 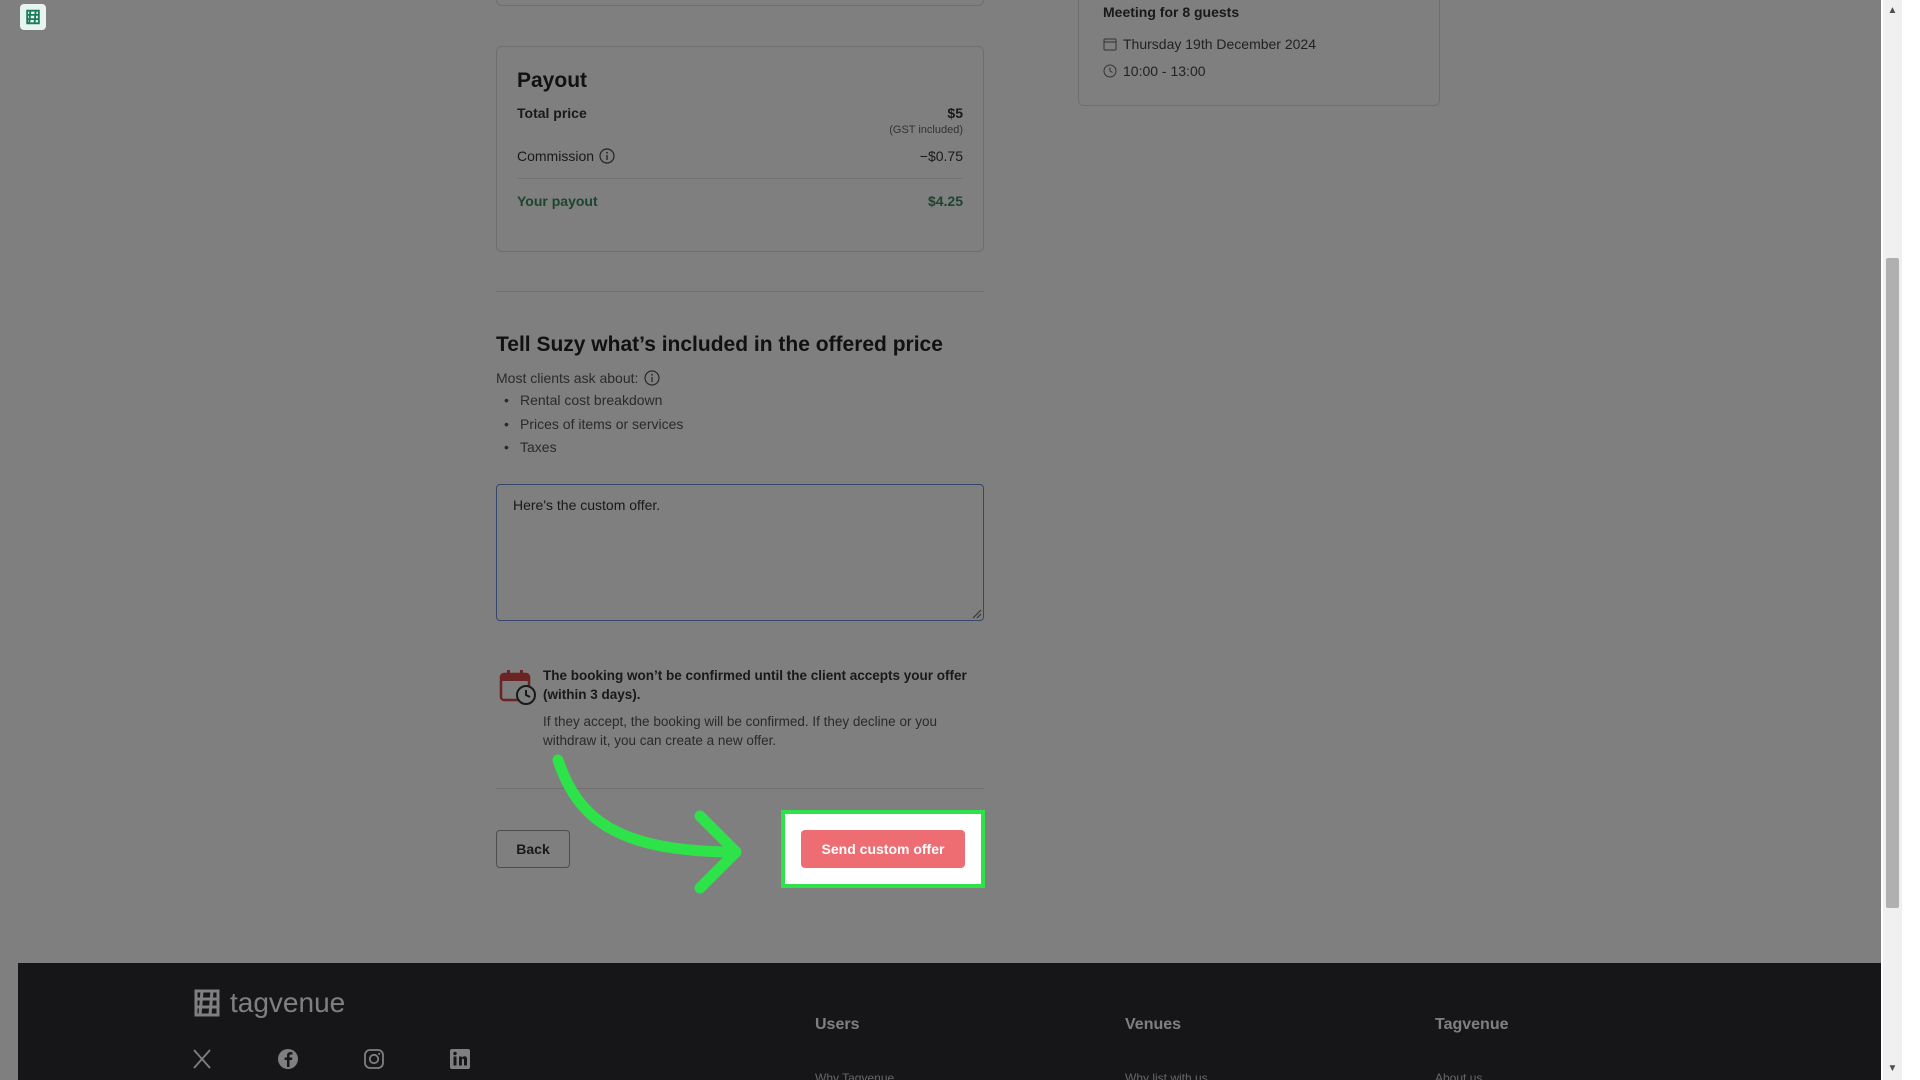 What do you see at coordinates (1110, 71) in the screenshot?
I see `clock-icon` at bounding box center [1110, 71].